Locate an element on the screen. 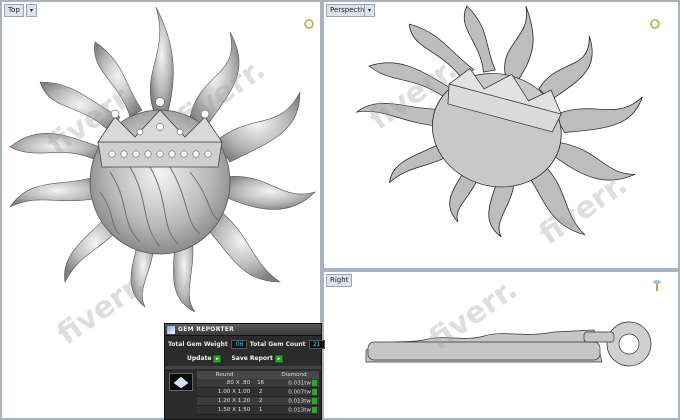 The height and width of the screenshot is (420, 680). gem-size: .80 X .80 is located at coordinates (225, 383).